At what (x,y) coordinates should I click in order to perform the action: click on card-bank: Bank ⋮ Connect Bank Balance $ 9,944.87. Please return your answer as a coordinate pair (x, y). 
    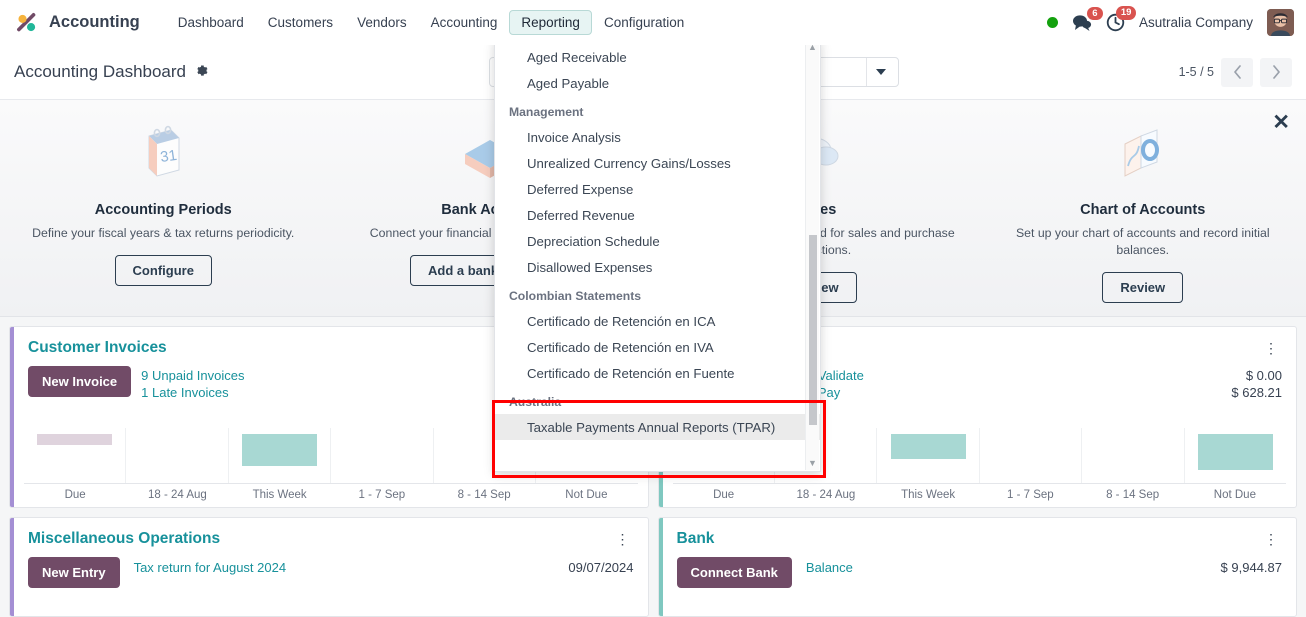
    Looking at the image, I should click on (977, 567).